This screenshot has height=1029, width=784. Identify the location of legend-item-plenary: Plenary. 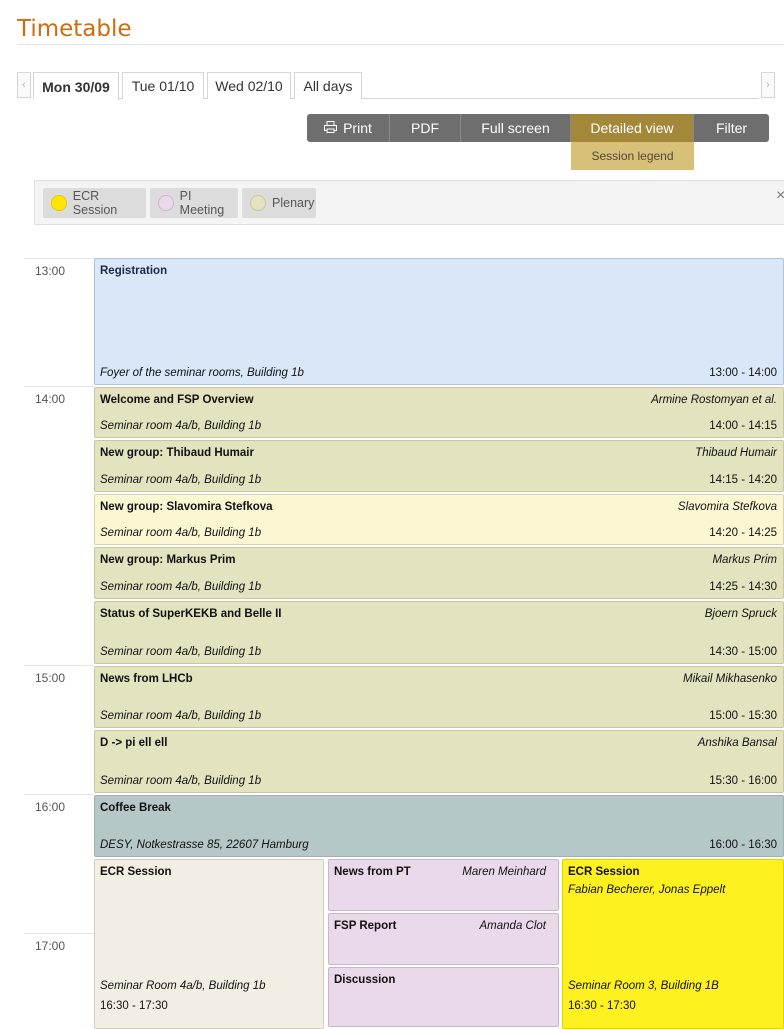
(279, 203).